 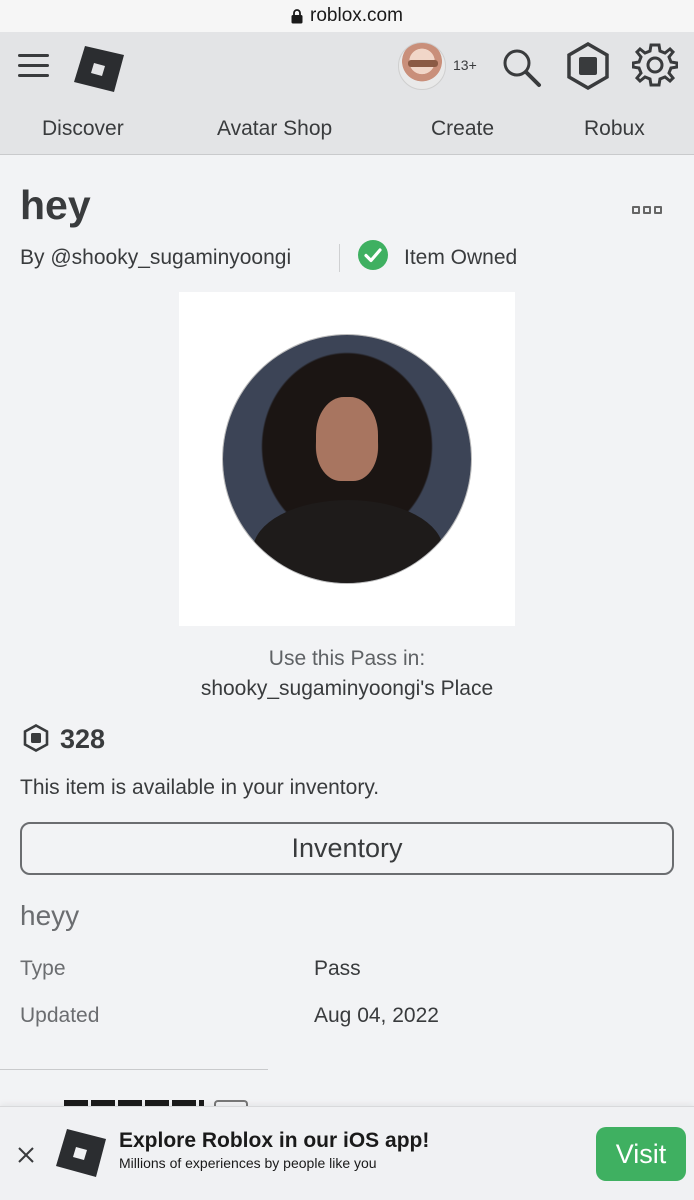 I want to click on url-text: roblox.com, so click(x=356, y=15).